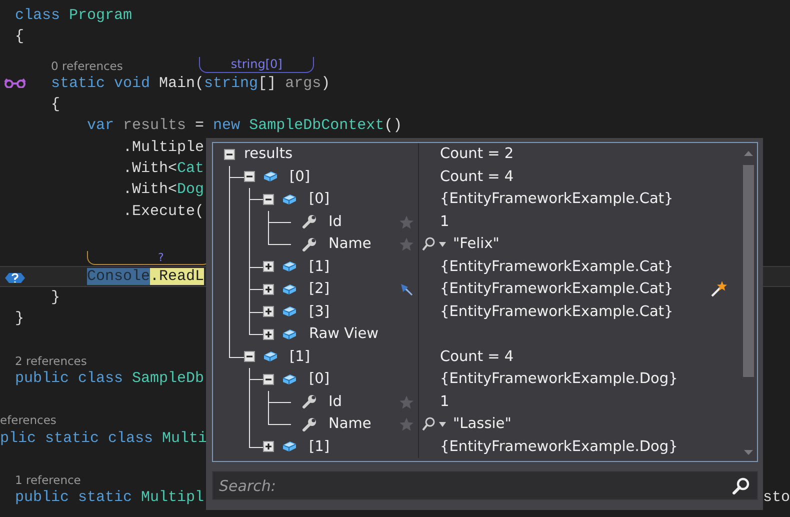 This screenshot has width=790, height=517. I want to click on code-line: .Multiple, so click(163, 148).